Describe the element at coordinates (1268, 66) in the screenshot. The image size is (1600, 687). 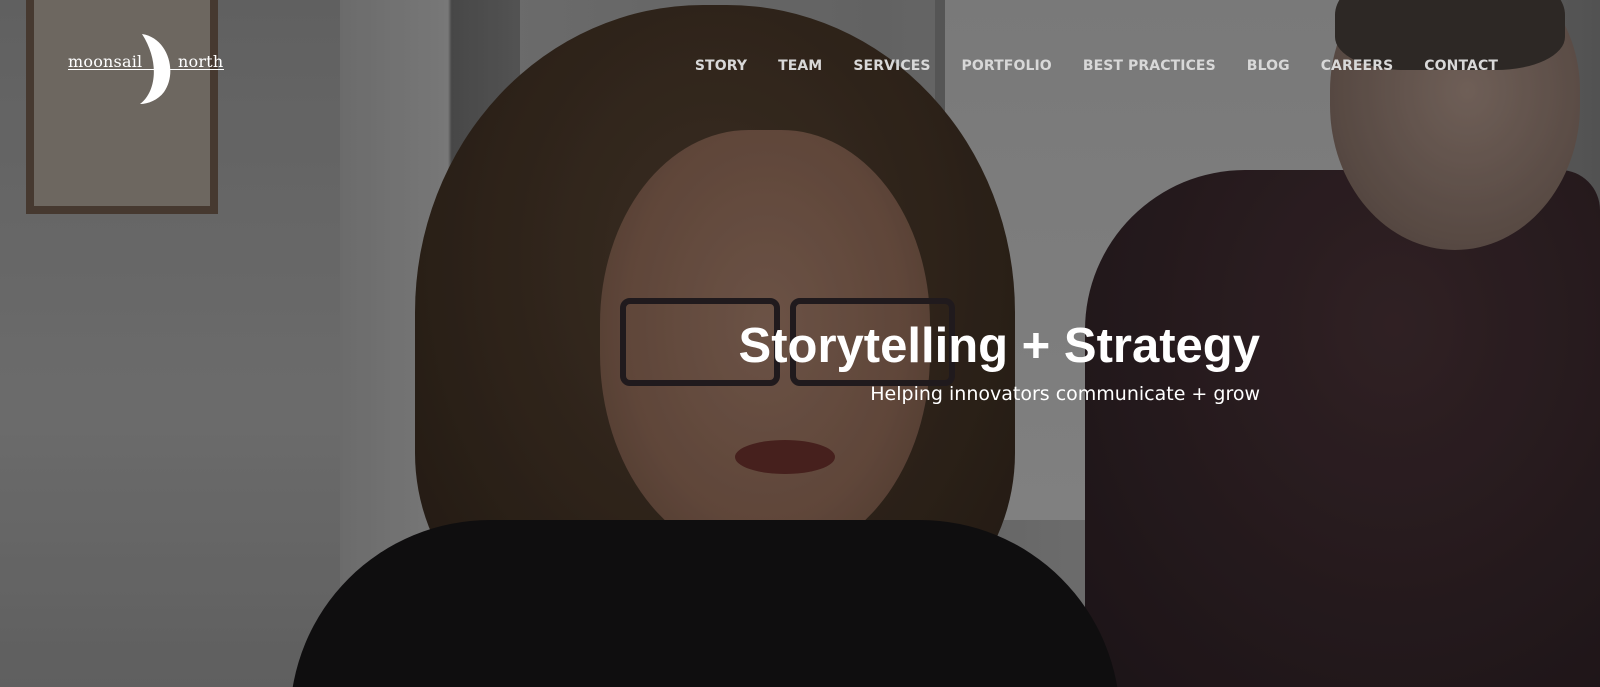
I see `nav-item-blog: BLOG` at that location.